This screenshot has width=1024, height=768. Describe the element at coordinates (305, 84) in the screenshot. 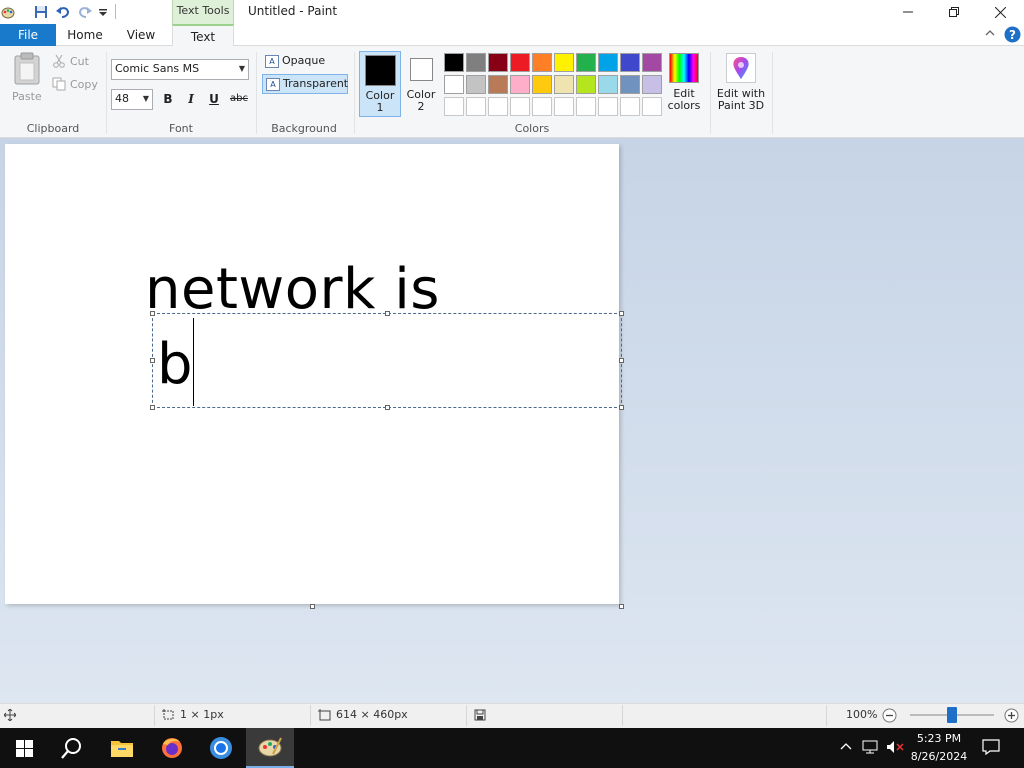

I see `transparent-option: A Transparent` at that location.